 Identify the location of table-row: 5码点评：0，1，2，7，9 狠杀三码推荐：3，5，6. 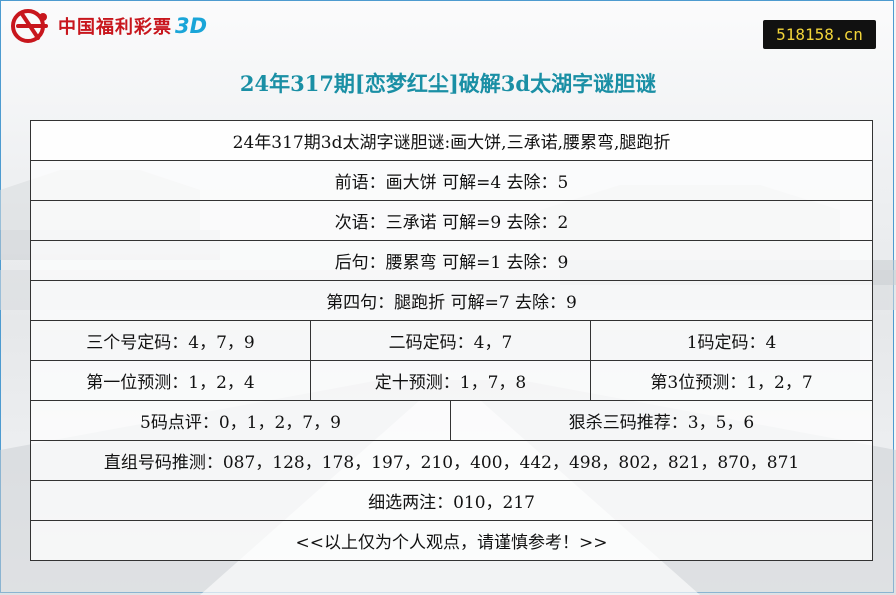
(452, 420).